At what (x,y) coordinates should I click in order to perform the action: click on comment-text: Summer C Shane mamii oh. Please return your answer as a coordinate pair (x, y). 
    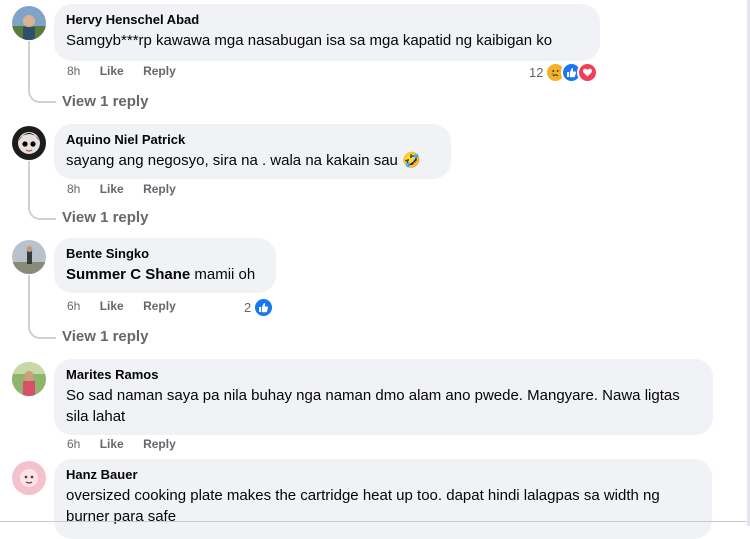
    Looking at the image, I should click on (165, 274).